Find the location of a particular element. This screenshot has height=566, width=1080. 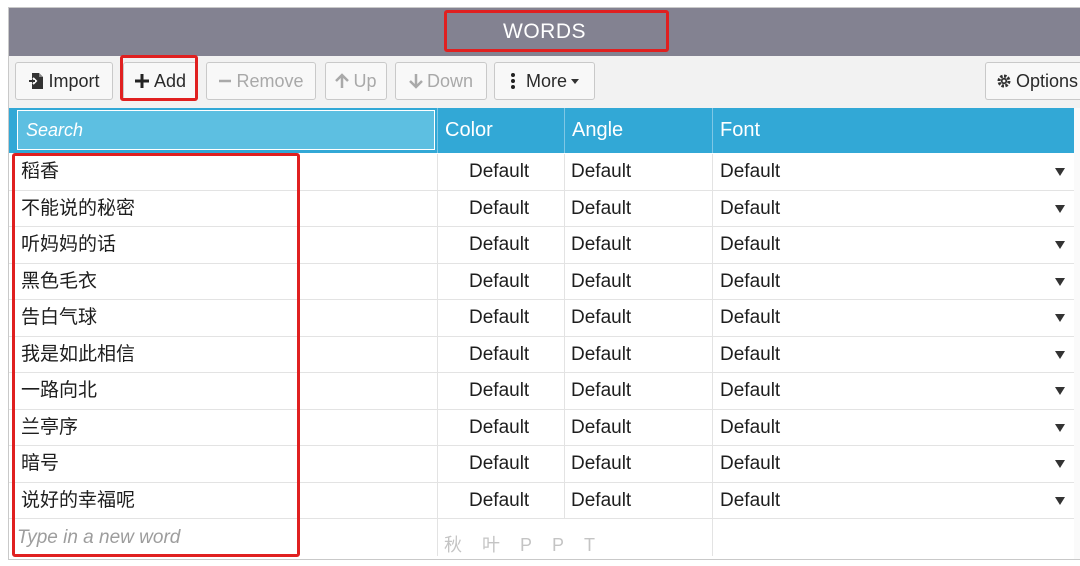

table-row: 不能说的秘密 Default Default Default is located at coordinates (542, 208).